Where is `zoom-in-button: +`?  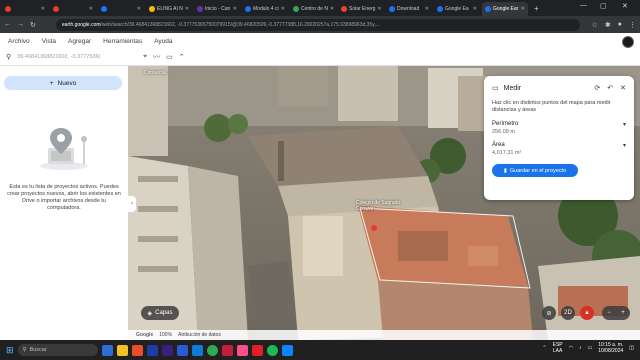 zoom-in-button: + is located at coordinates (623, 313).